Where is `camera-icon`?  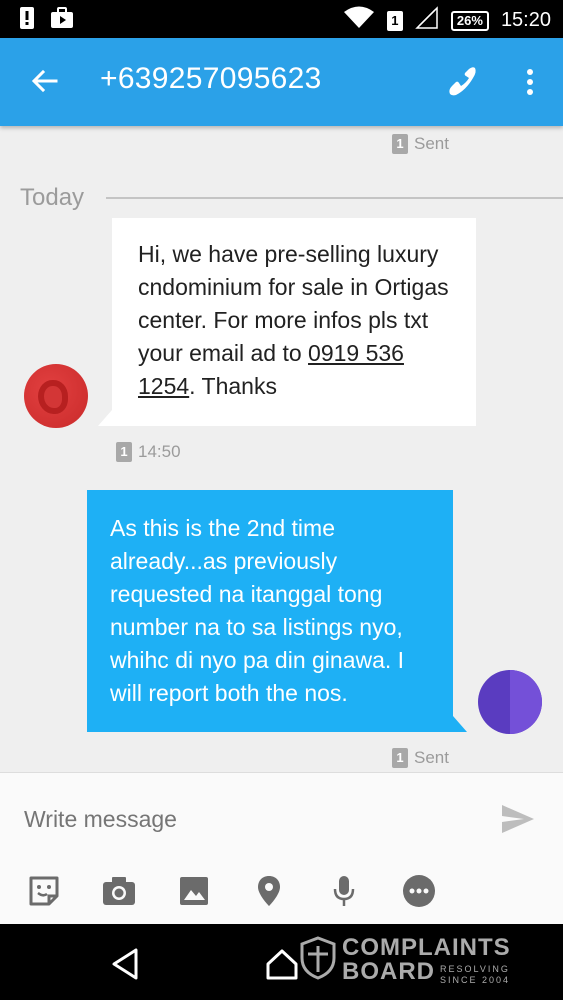
camera-icon is located at coordinates (119, 891).